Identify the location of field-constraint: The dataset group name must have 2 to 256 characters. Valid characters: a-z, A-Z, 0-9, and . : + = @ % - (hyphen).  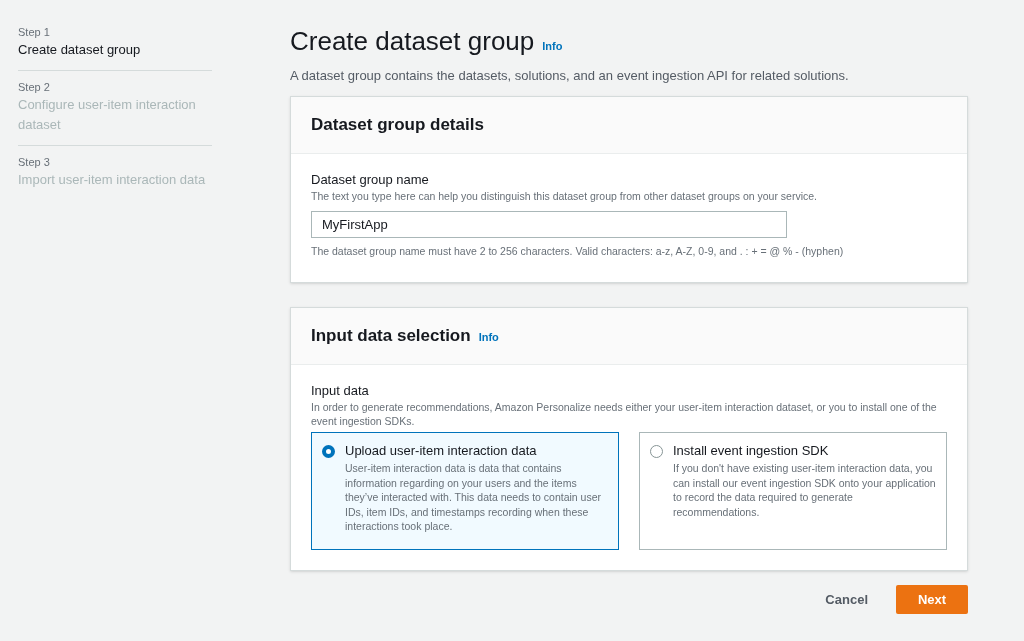
(578, 251).